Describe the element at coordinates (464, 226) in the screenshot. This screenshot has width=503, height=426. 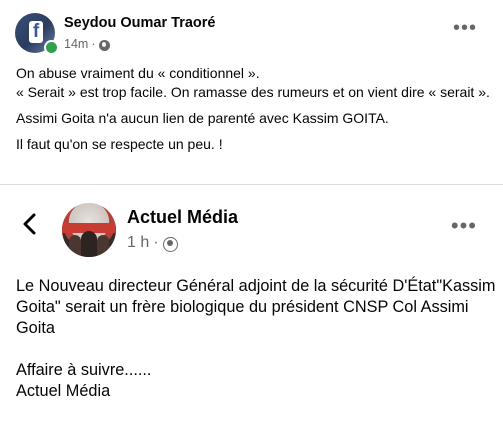
I see `shared-more-options-button: •••` at that location.